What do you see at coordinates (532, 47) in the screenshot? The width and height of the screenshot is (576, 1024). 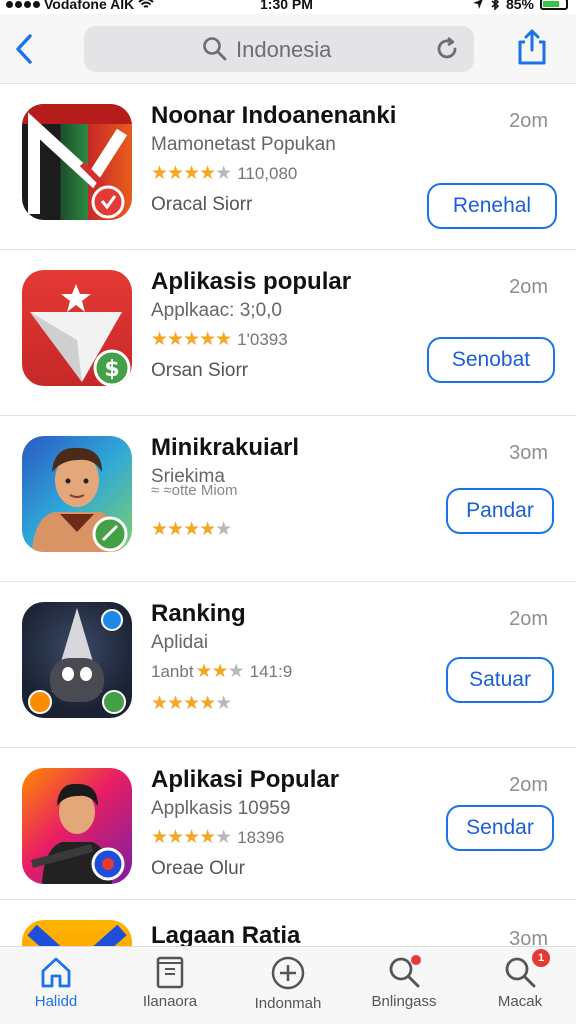 I see `share-icon` at bounding box center [532, 47].